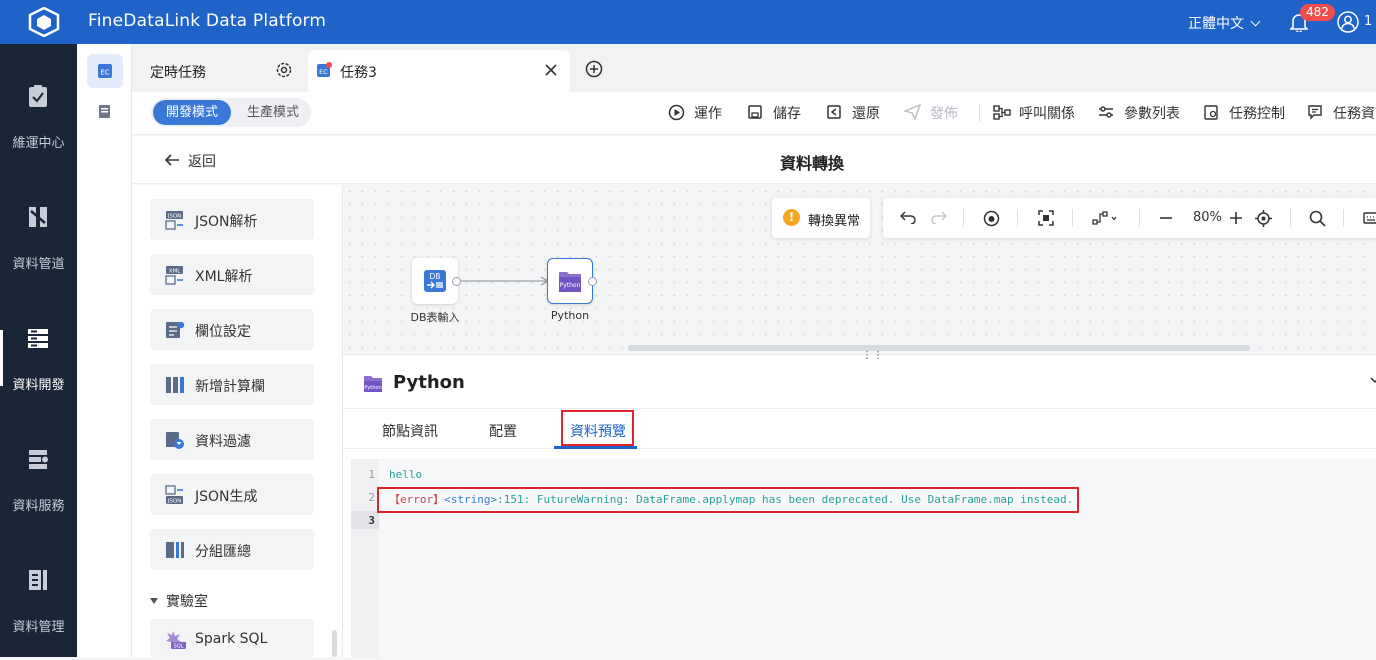 The image size is (1376, 660). What do you see at coordinates (1152, 114) in the screenshot?
I see `param-list-label: 參數列表` at bounding box center [1152, 114].